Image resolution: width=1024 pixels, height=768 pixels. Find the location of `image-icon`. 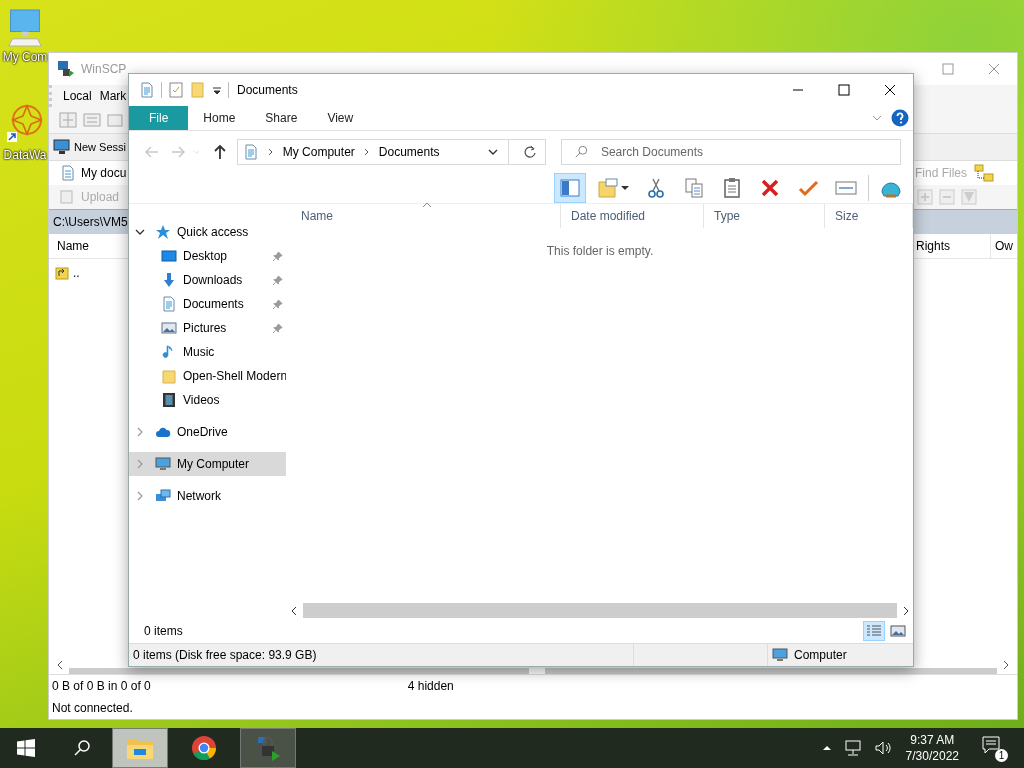

image-icon is located at coordinates (898, 631).